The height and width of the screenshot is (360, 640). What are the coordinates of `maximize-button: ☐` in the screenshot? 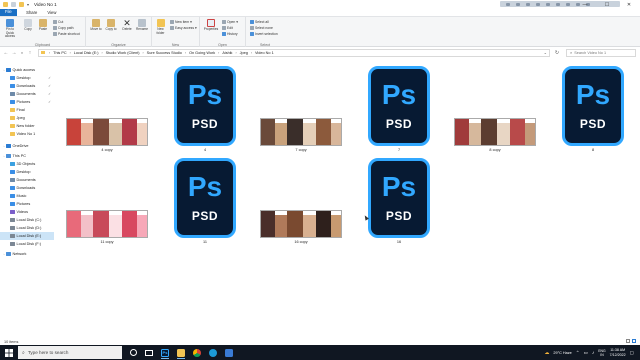 It's located at (607, 4).